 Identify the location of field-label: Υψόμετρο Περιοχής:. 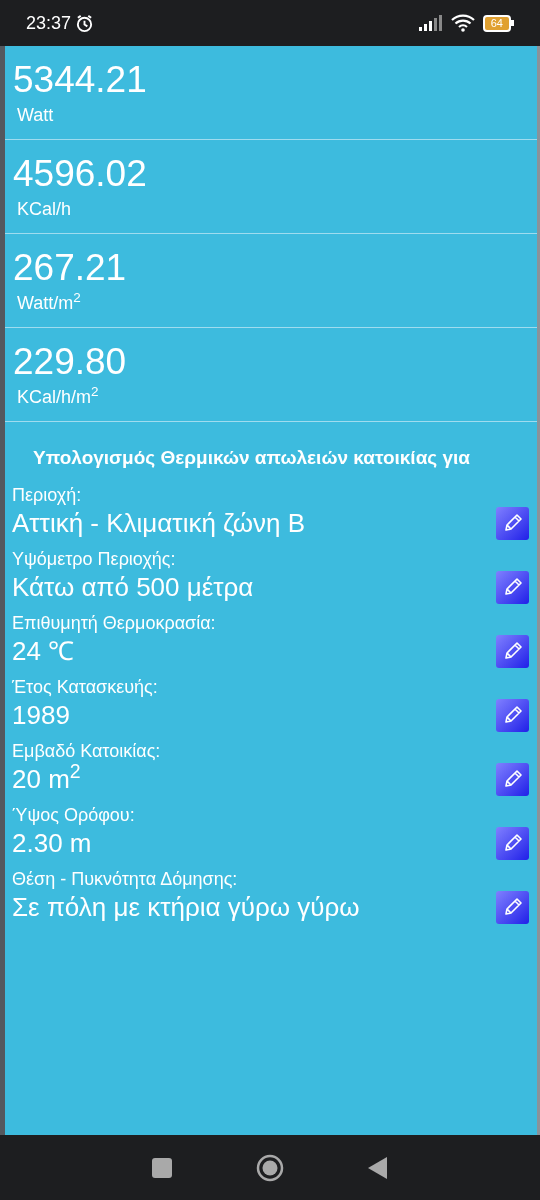
(94, 559).